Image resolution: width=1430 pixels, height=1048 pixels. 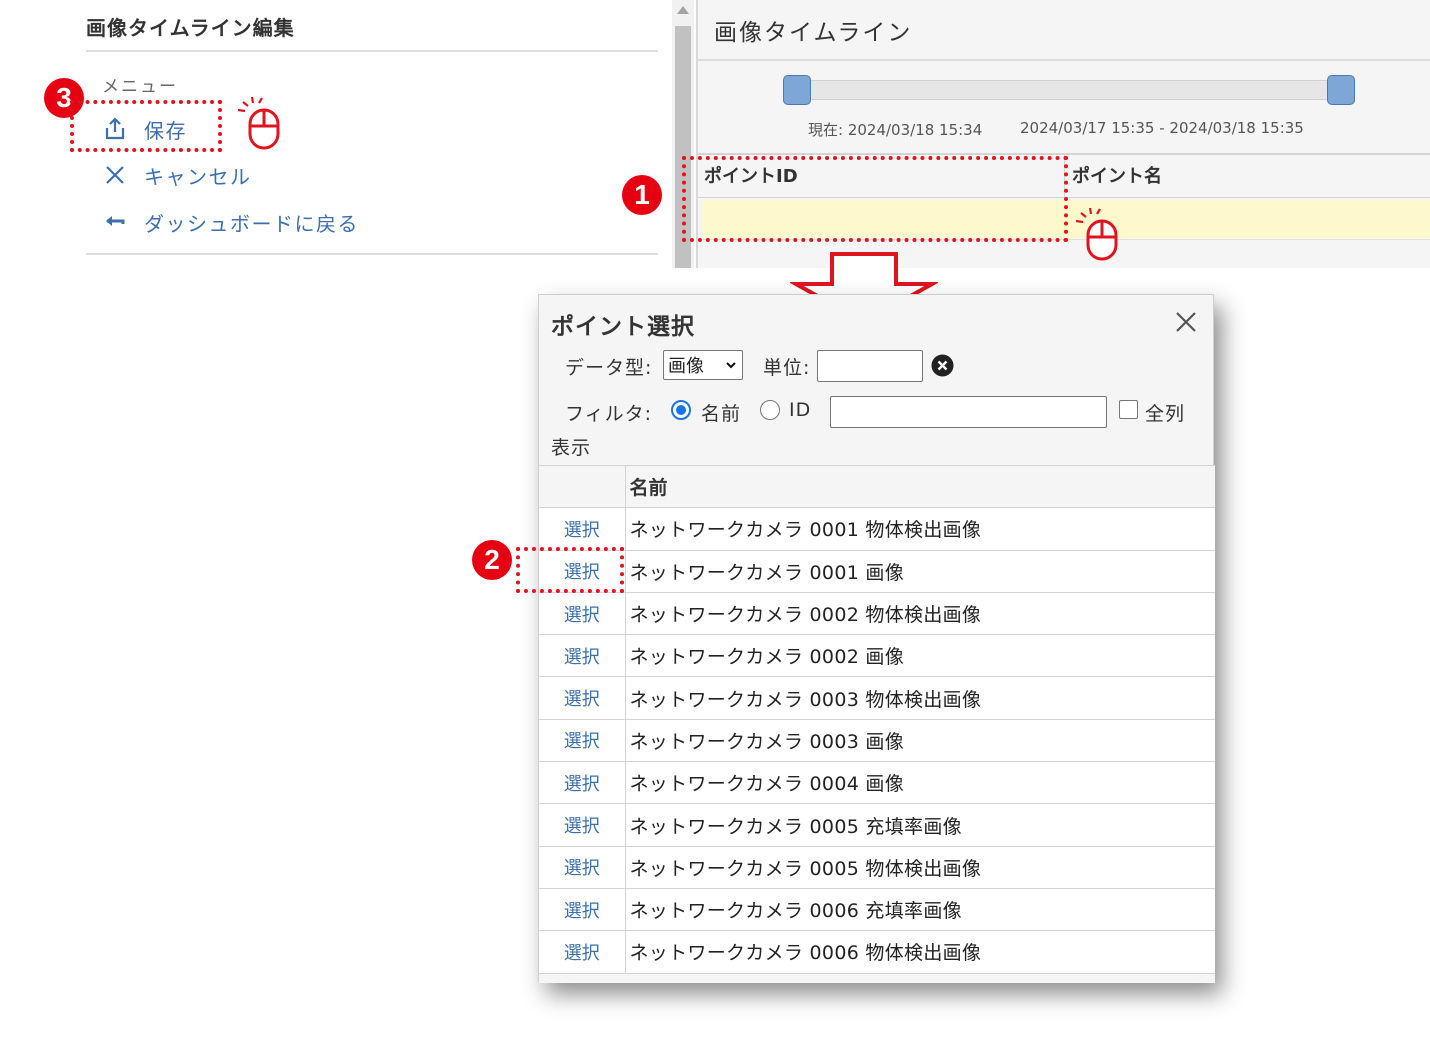 I want to click on filter-label: フィルタ:, so click(x=609, y=414).